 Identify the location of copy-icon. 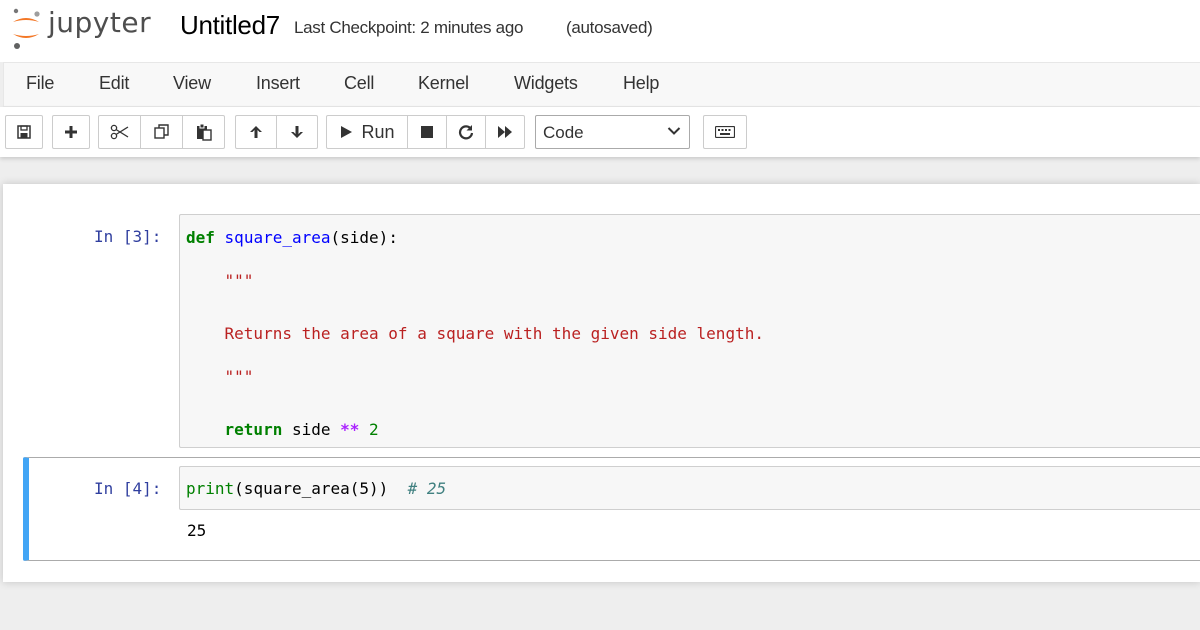
(161, 131).